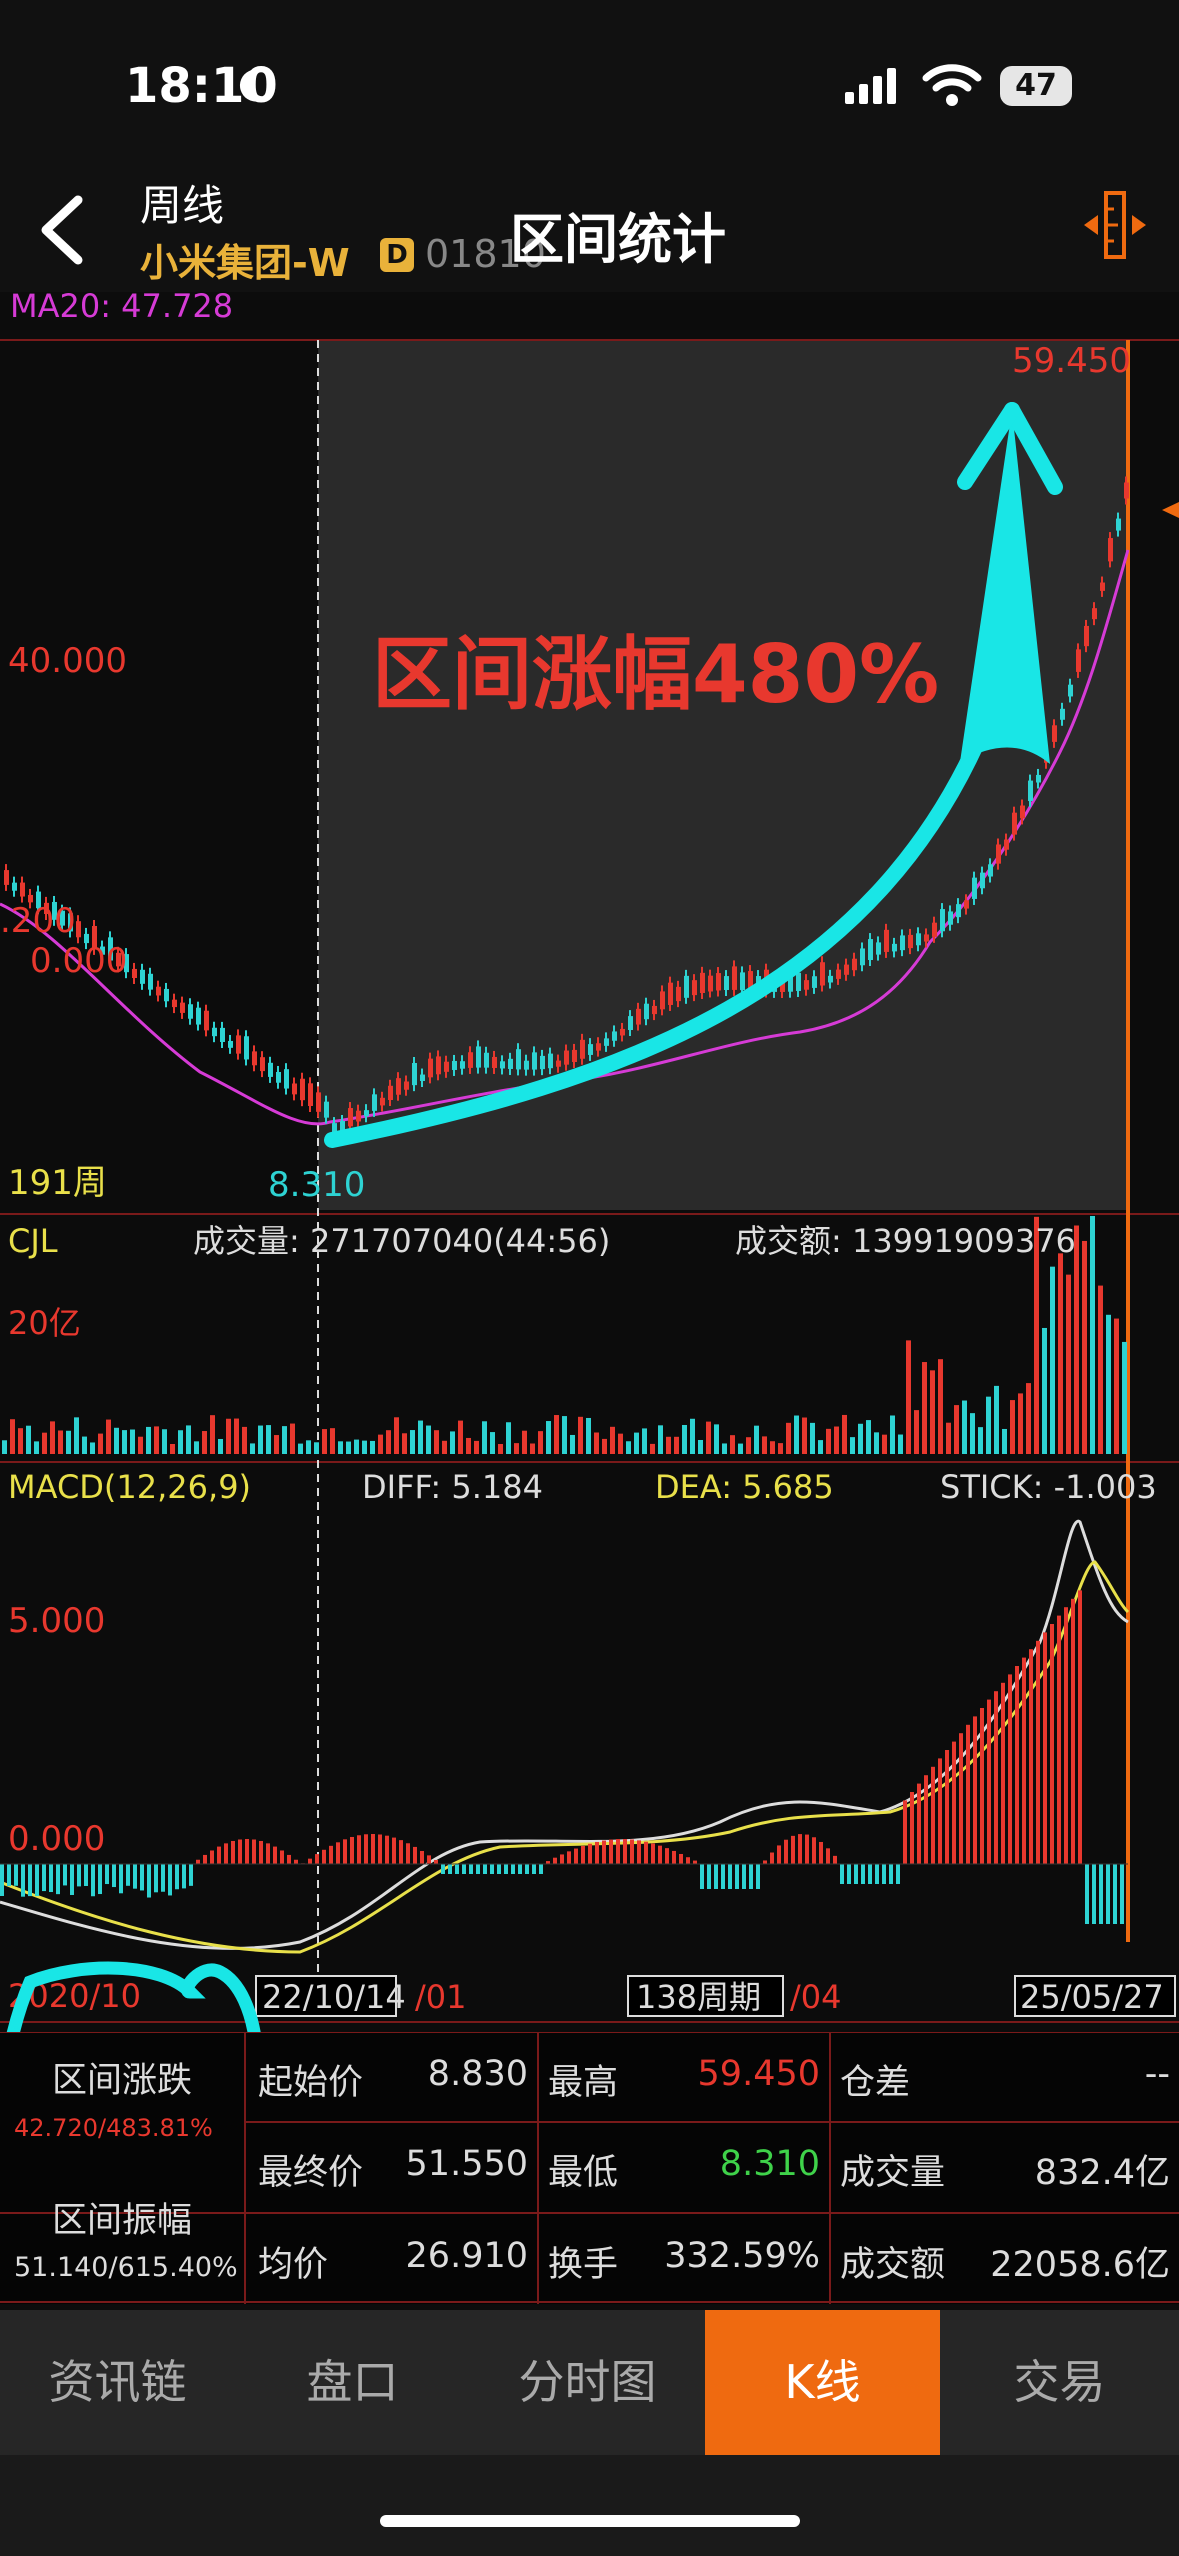 The image size is (1179, 2556). I want to click on tab-news-chain: 资讯链, so click(117, 2382).